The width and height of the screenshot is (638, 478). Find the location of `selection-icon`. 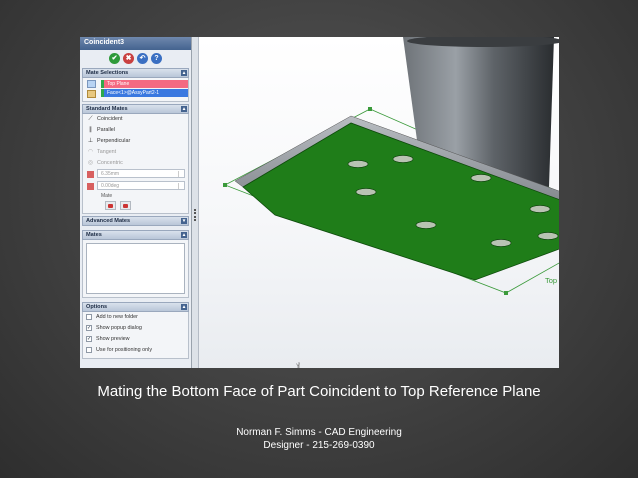

selection-icon is located at coordinates (91, 84).